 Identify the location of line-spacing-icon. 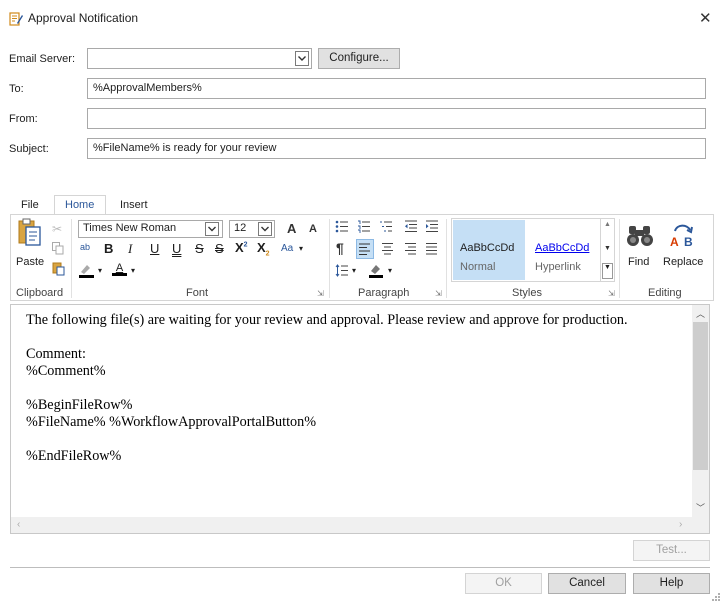
(342, 272).